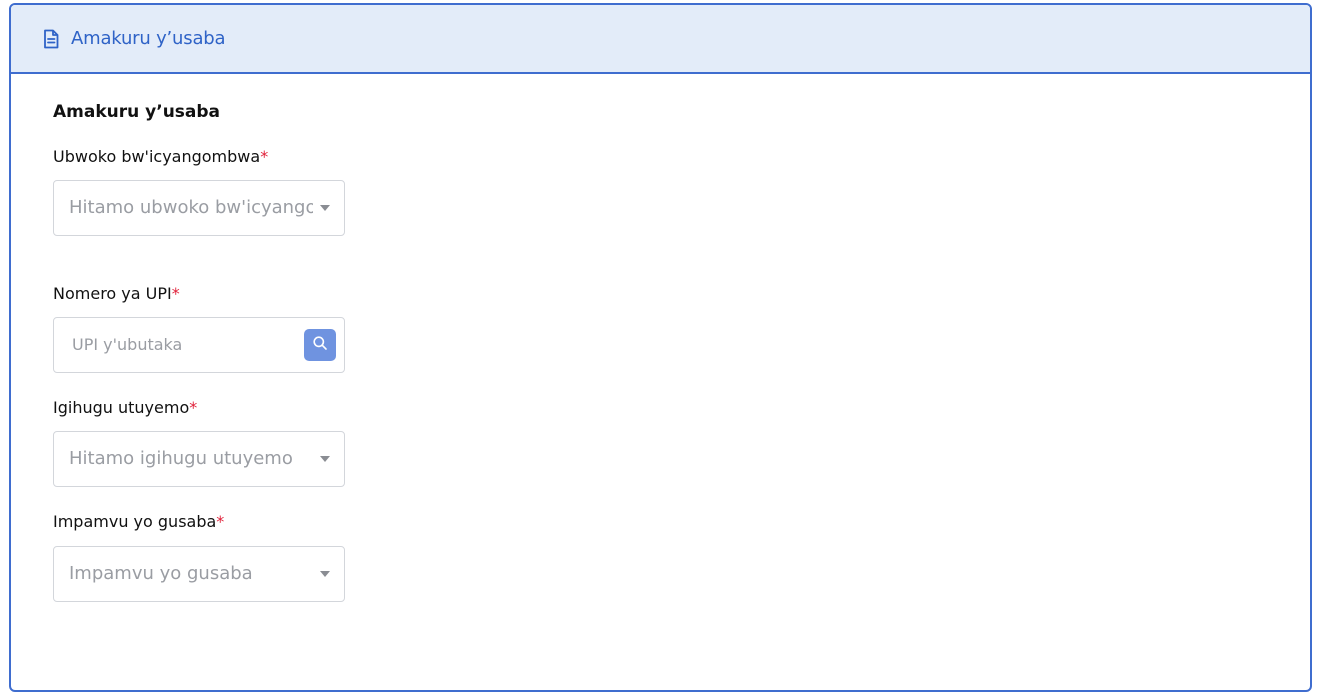 The height and width of the screenshot is (698, 1322). I want to click on reason-select: Impamvu yo gusaba, so click(199, 574).